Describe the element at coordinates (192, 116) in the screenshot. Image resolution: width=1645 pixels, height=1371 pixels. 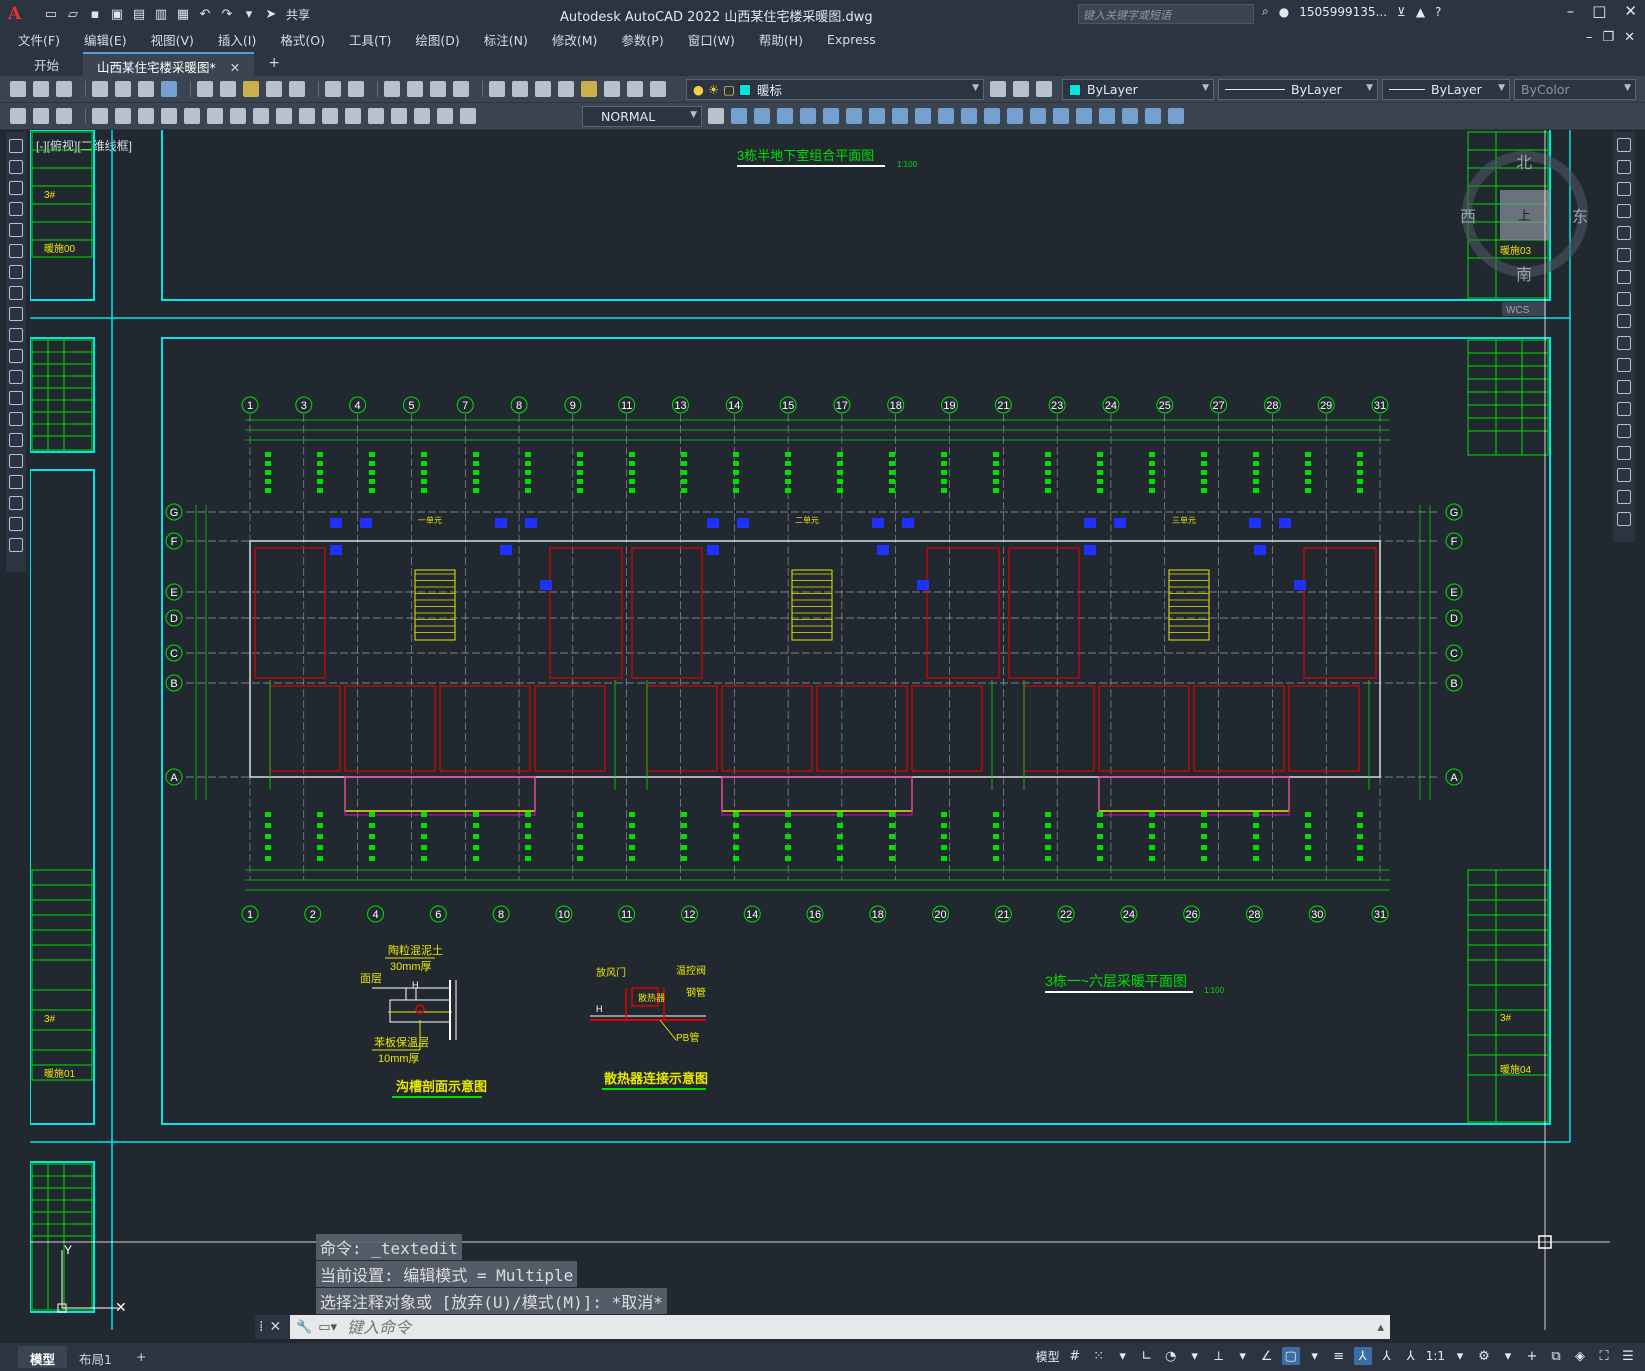
I see `tool-dim-angular-icon` at that location.